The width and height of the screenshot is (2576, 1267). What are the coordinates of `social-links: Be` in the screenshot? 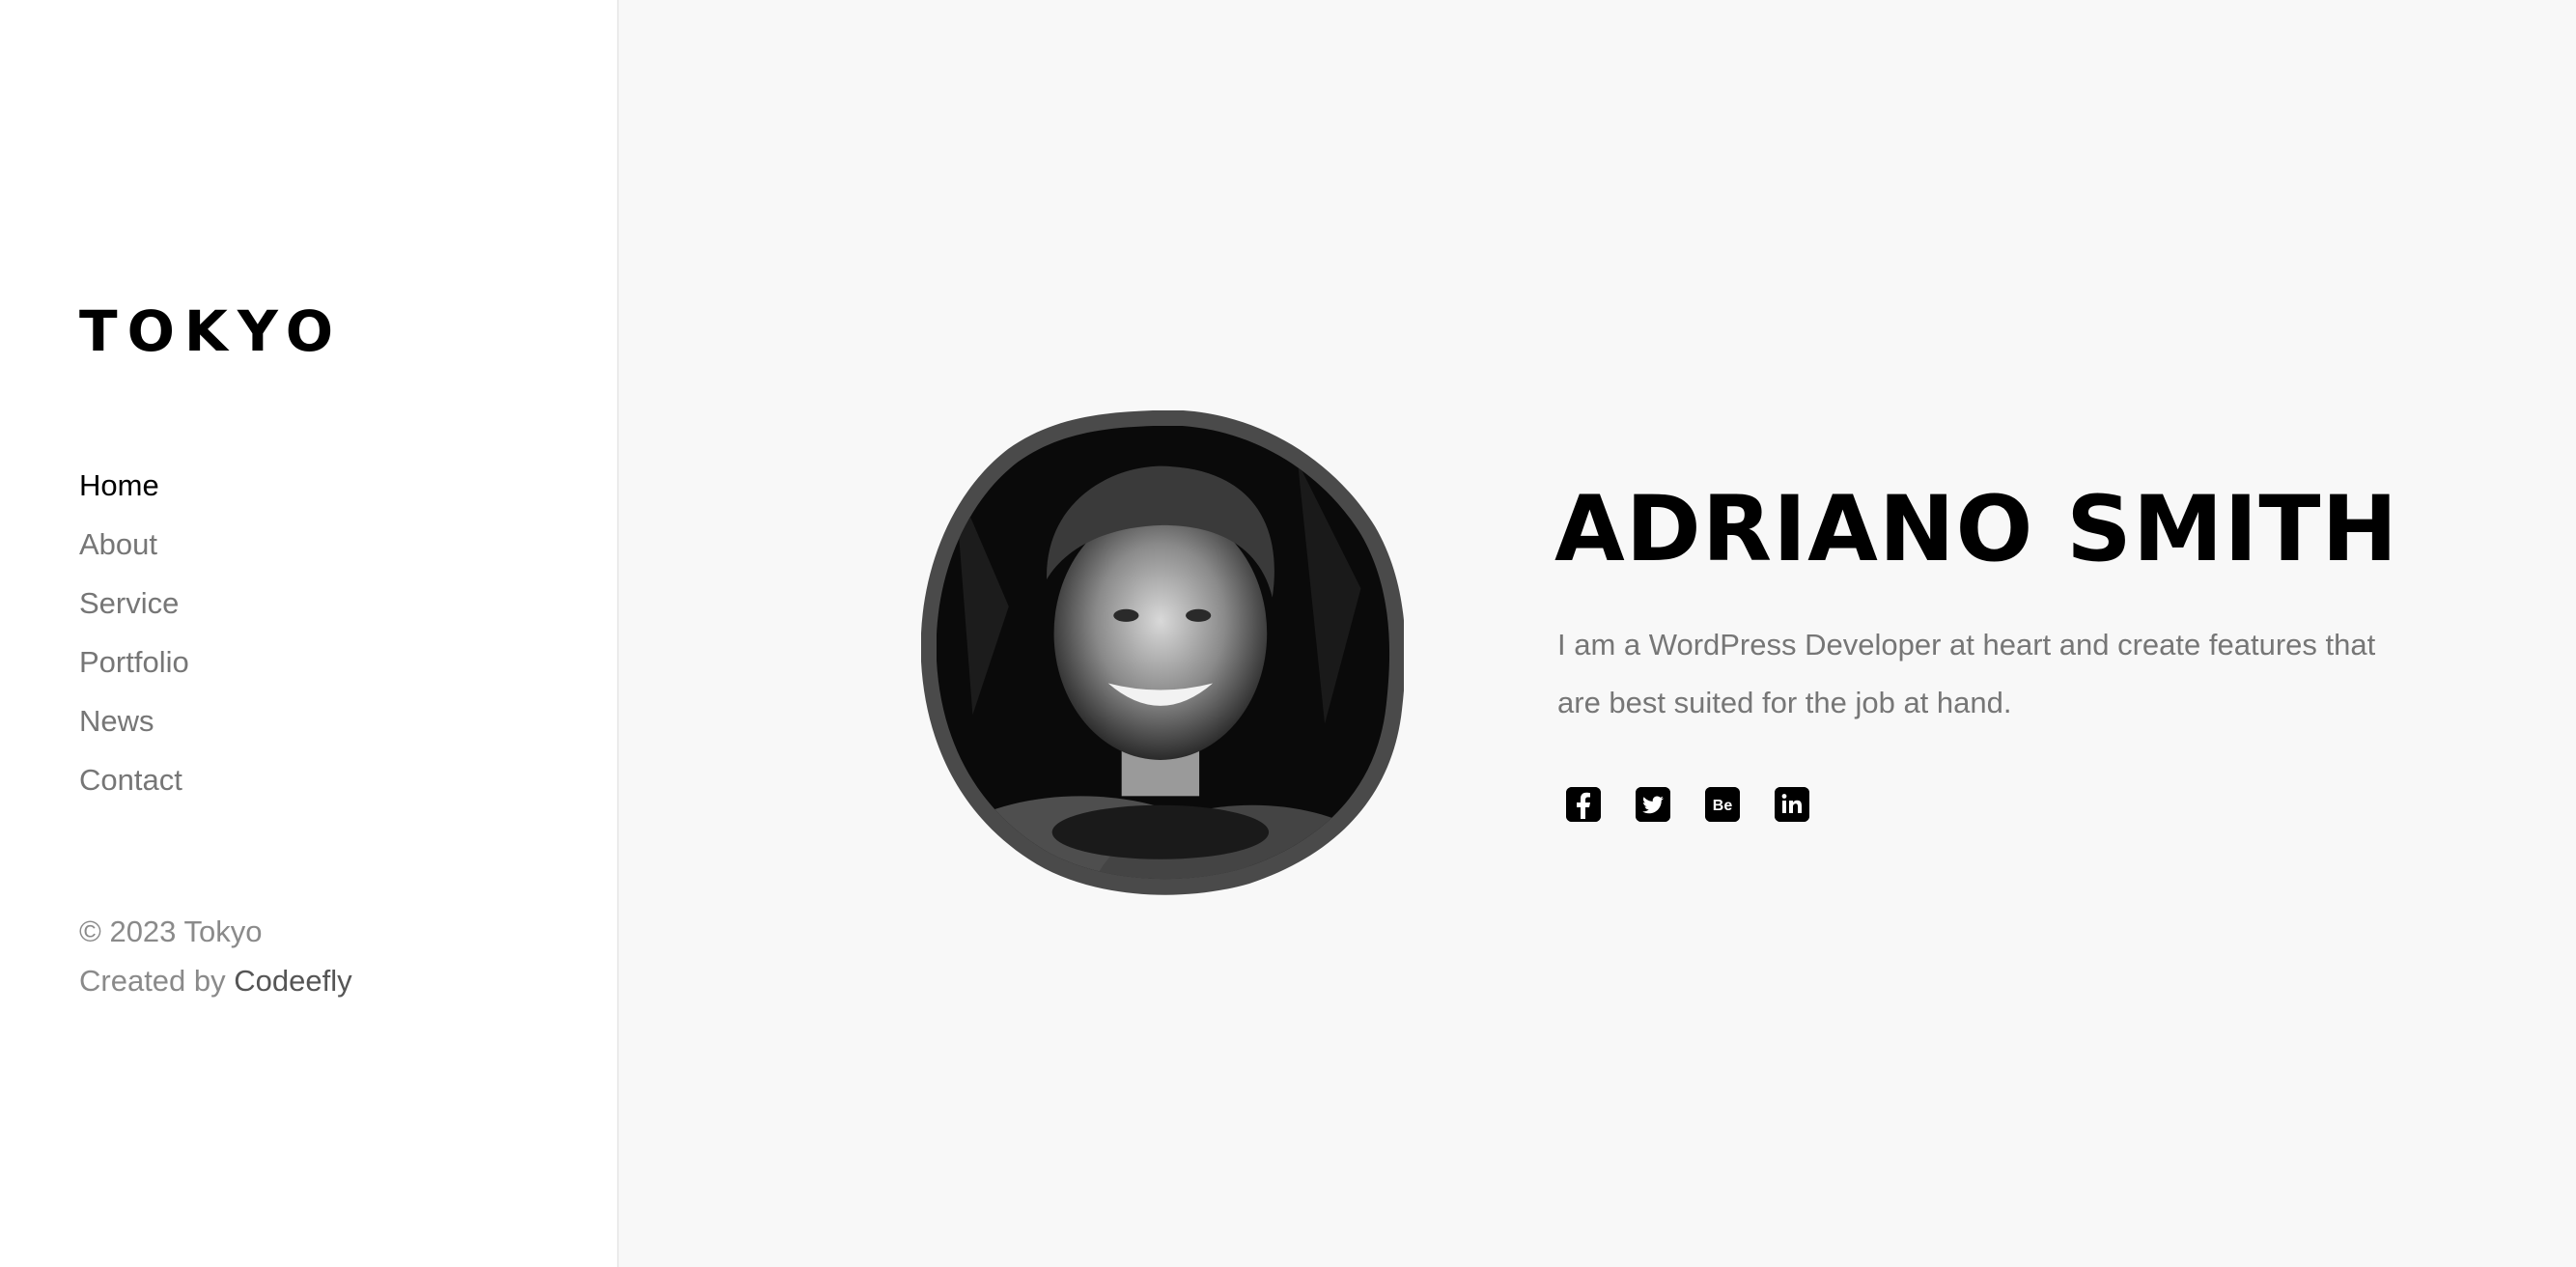 It's located at (1688, 804).